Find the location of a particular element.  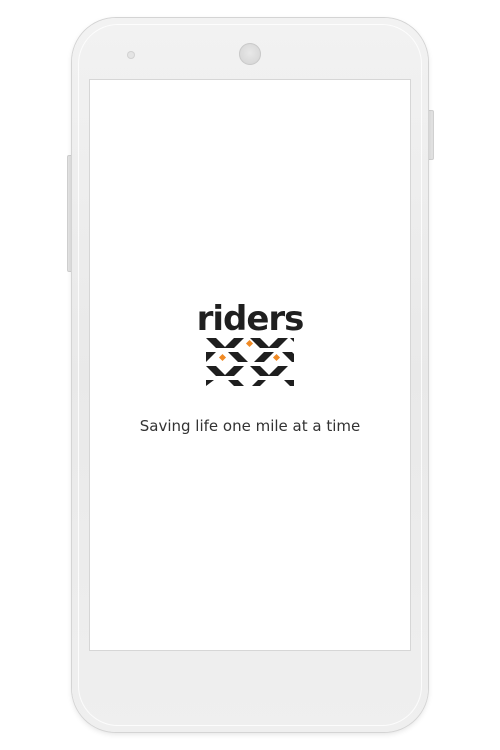

proximity-sensor is located at coordinates (131, 55).